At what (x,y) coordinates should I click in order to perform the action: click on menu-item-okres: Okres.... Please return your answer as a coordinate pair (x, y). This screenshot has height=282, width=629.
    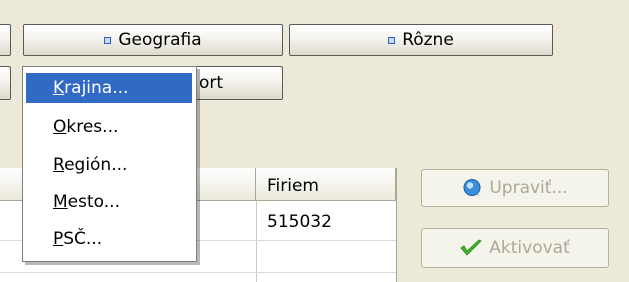
    Looking at the image, I should click on (109, 127).